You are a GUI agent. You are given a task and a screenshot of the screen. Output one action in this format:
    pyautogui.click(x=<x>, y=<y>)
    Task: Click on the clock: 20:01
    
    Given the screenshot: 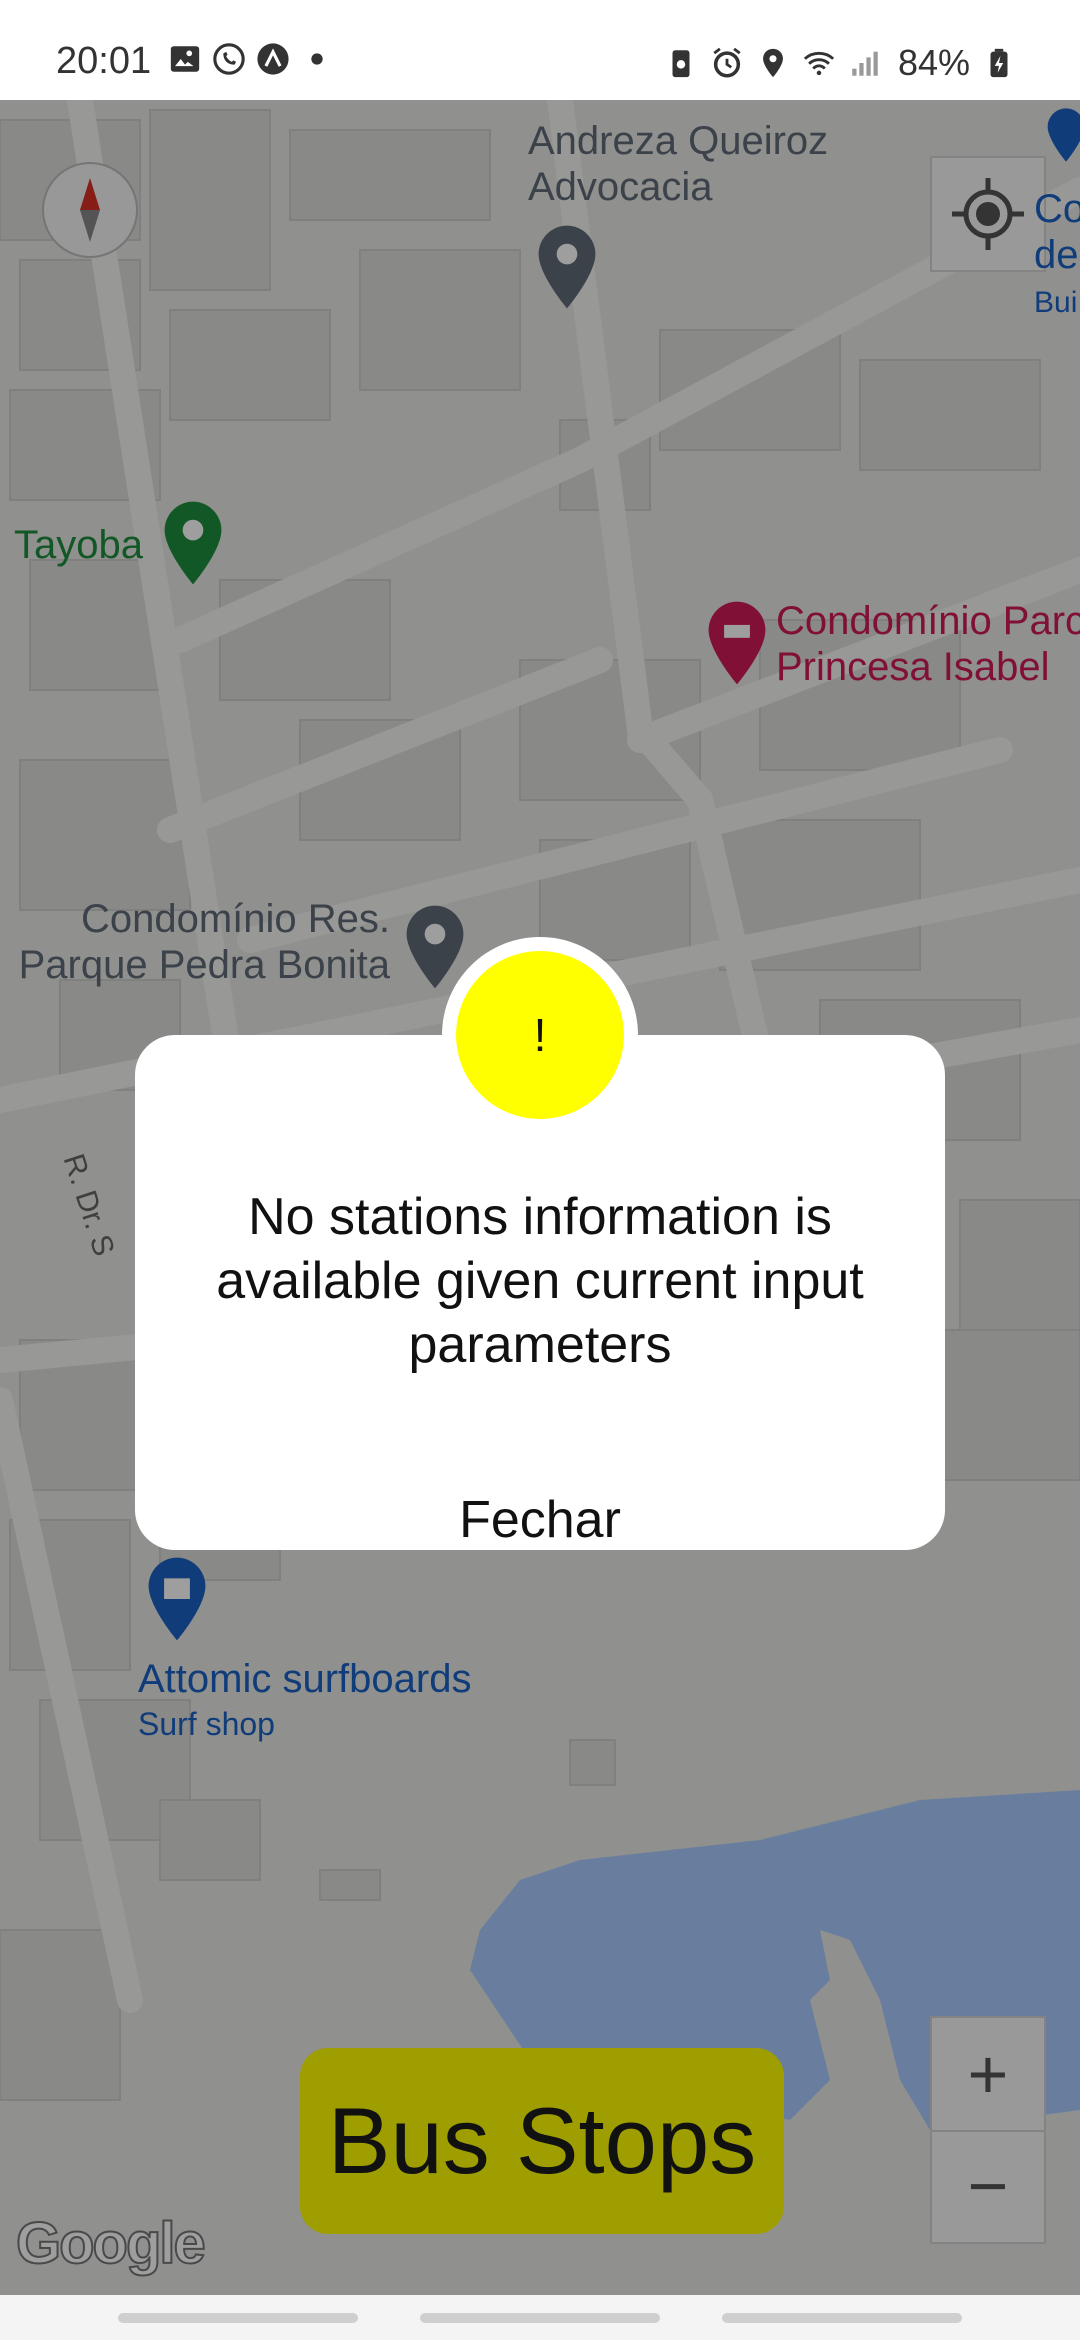 What is the action you would take?
    pyautogui.click(x=104, y=61)
    